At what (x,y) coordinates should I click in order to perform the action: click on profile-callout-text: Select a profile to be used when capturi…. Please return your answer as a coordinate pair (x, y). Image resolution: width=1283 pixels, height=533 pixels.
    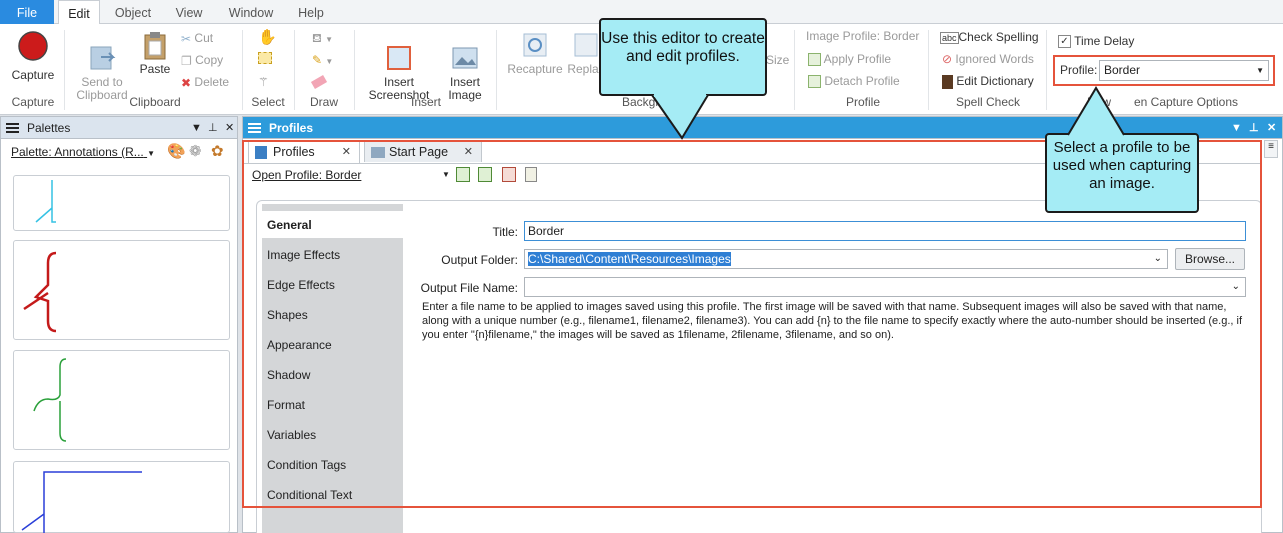
    Looking at the image, I should click on (1122, 165).